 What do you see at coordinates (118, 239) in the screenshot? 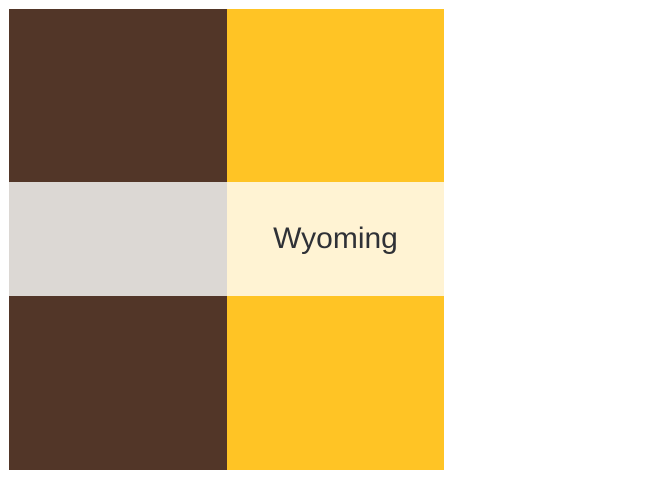
I see `primary-tint-band` at bounding box center [118, 239].